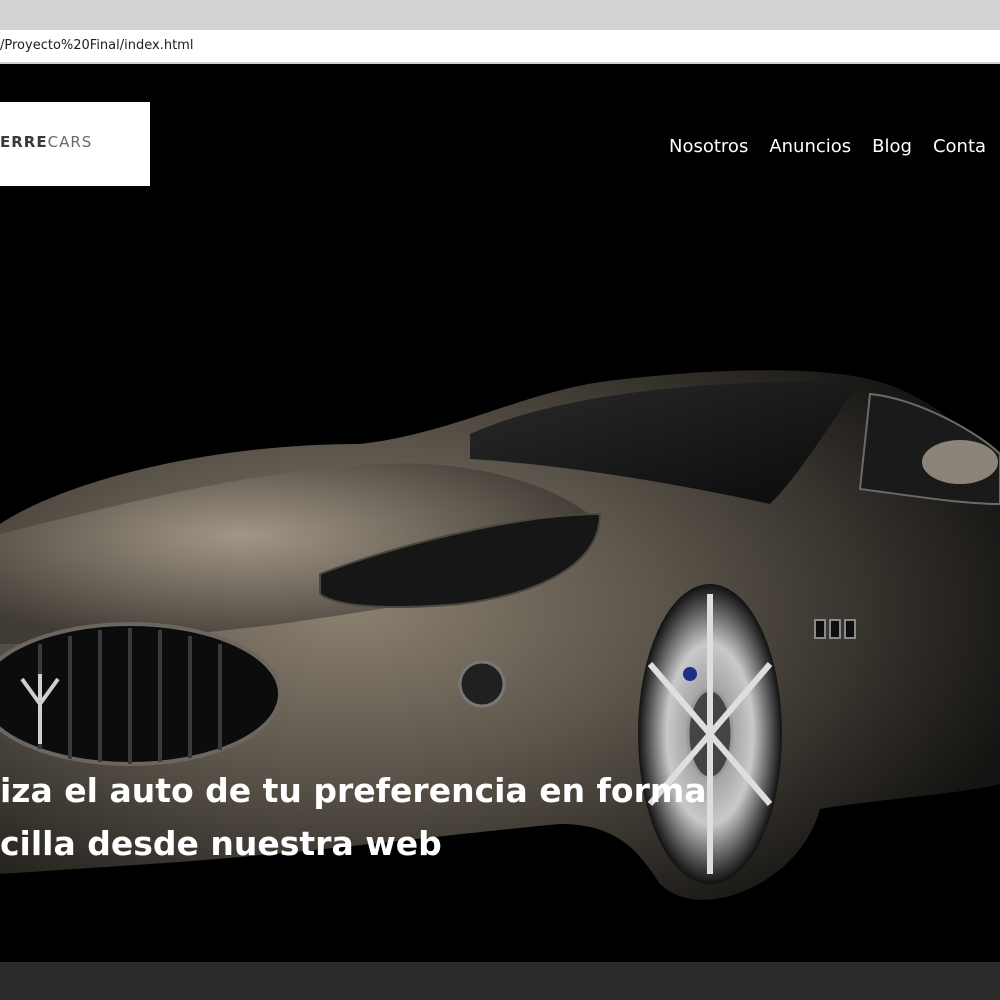 The image size is (1000, 1000). Describe the element at coordinates (500, 981) in the screenshot. I see `section-divider` at that location.